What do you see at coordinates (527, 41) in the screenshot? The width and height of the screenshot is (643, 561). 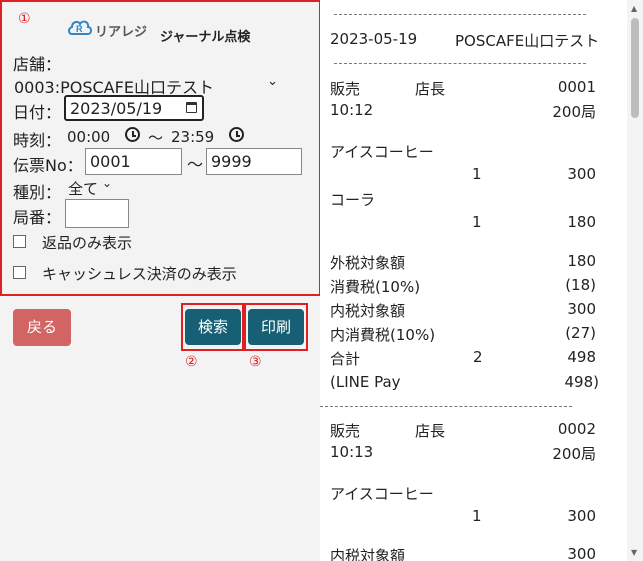 I see `journal-store: POSCAFE山口テスト` at bounding box center [527, 41].